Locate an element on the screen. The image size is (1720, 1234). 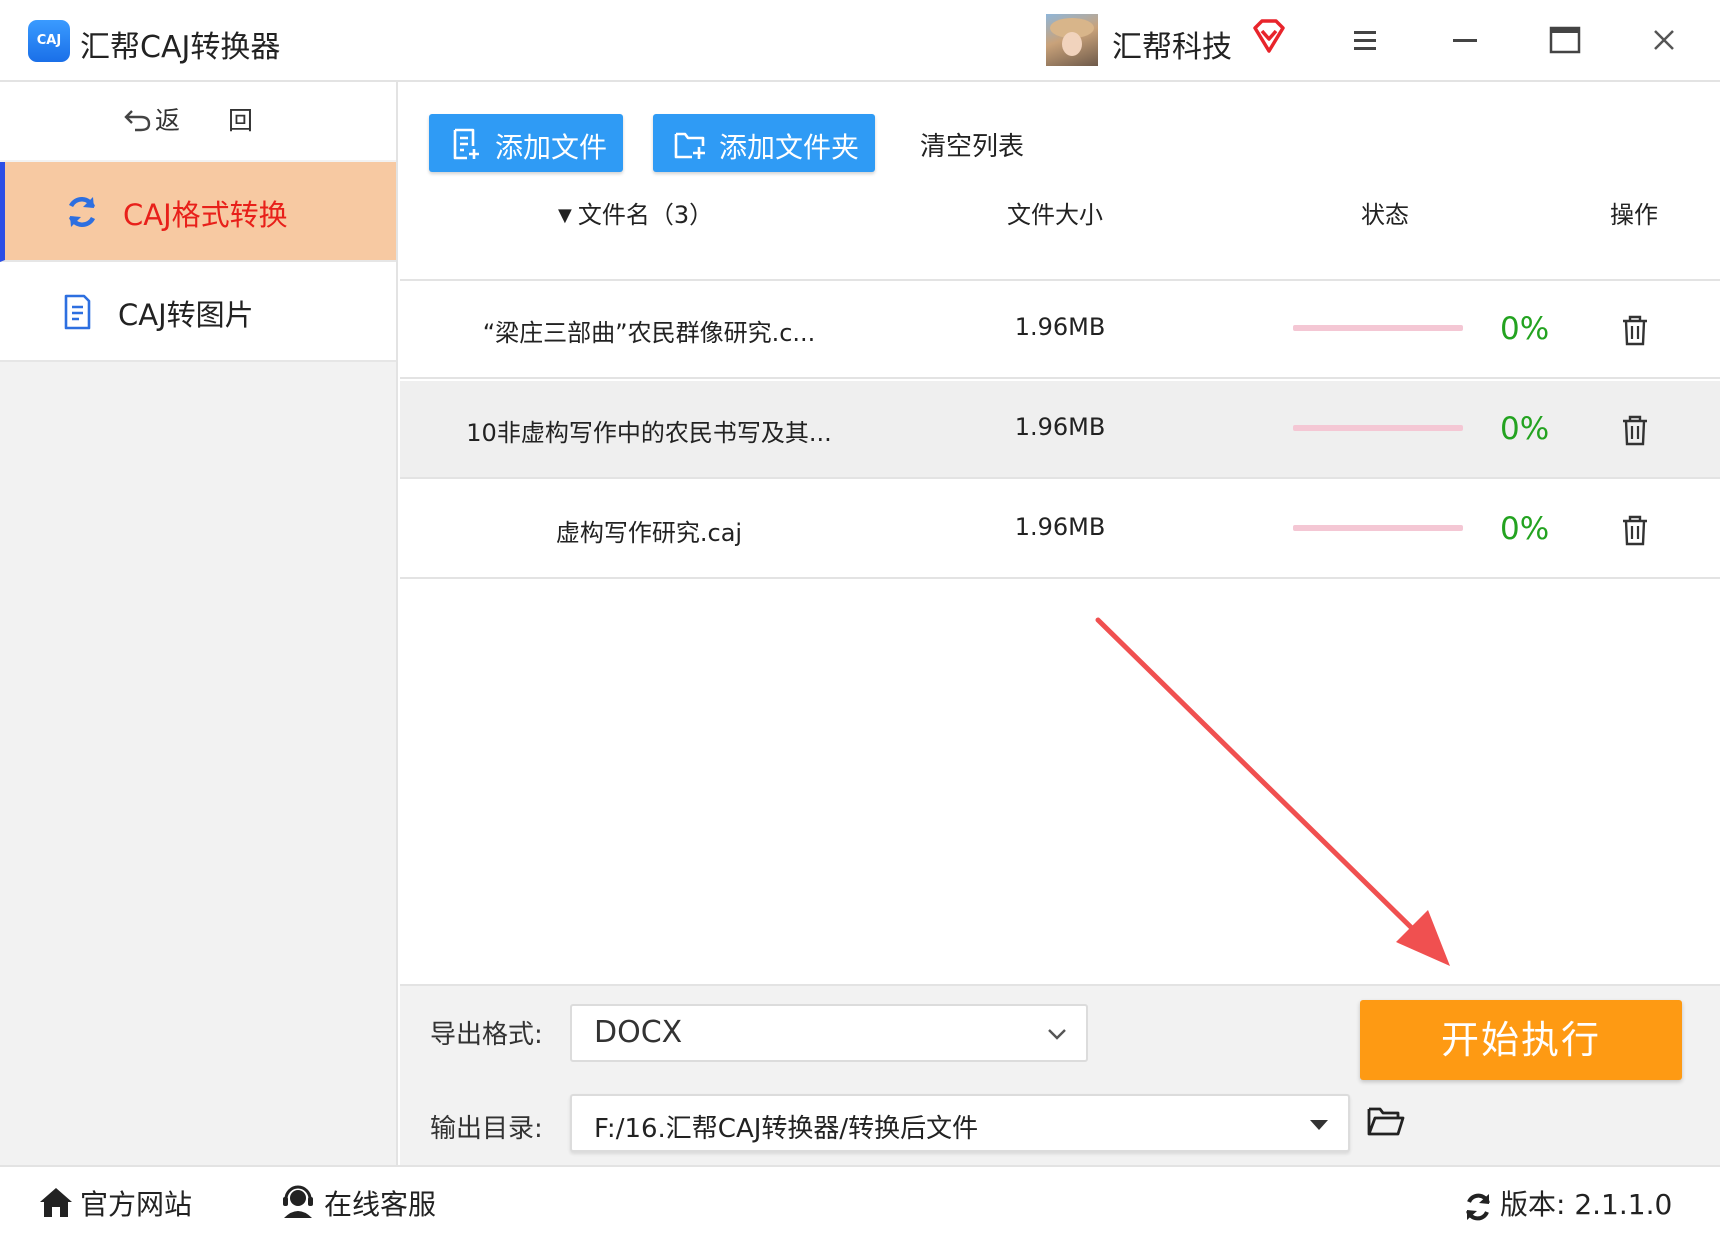
app-logo: CAJ is located at coordinates (49, 41).